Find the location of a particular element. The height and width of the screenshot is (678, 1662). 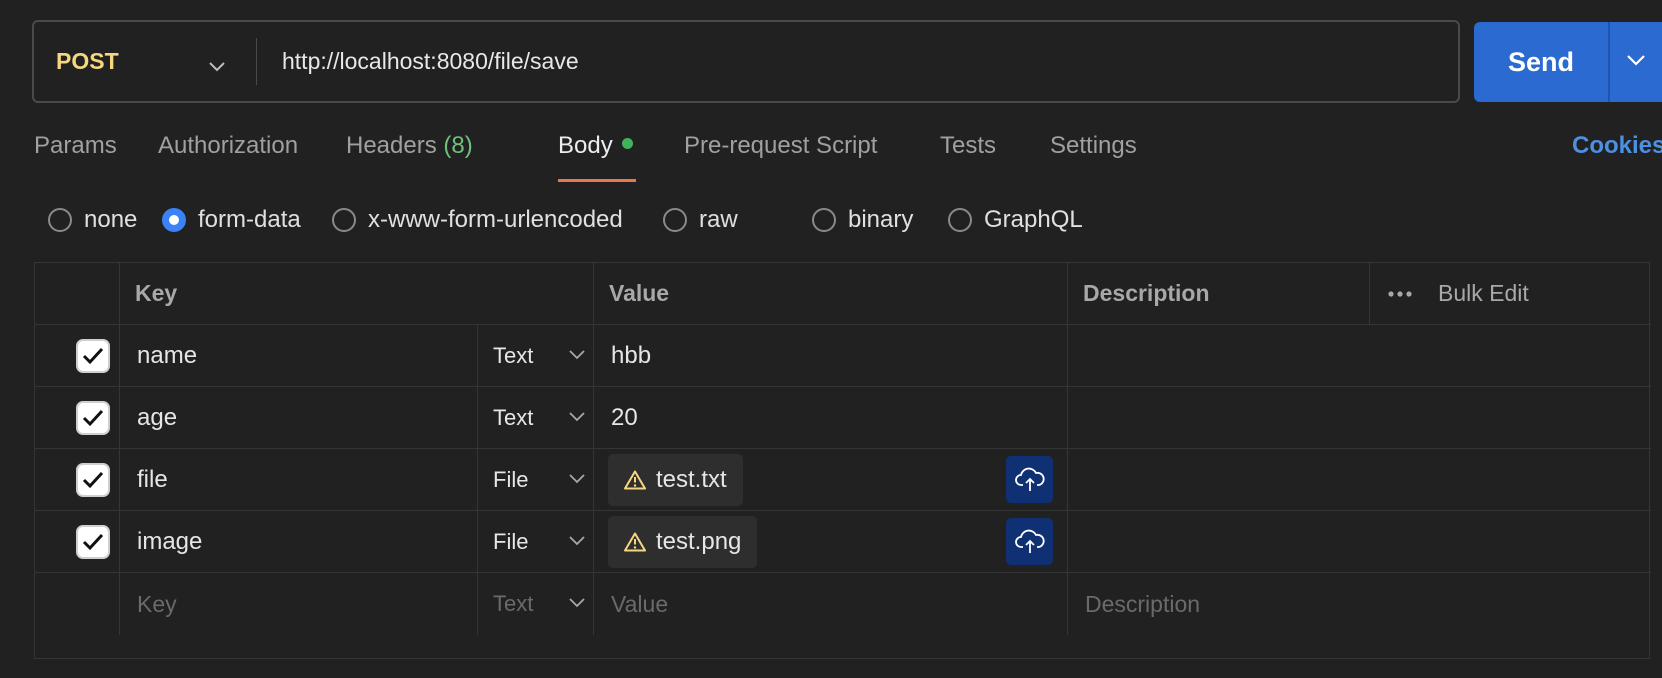

send-dropdown-button is located at coordinates (1636, 62).